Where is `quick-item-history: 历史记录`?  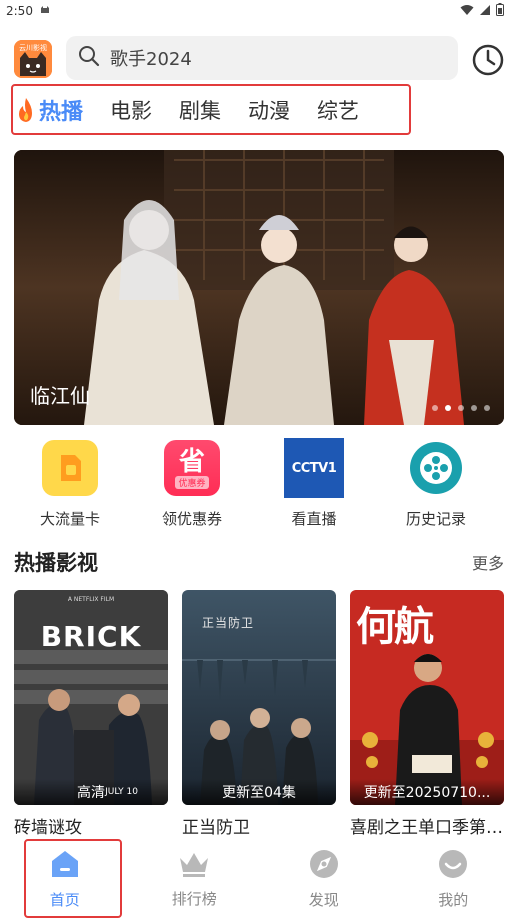
quick-item-history: 历史记录 is located at coordinates (436, 485).